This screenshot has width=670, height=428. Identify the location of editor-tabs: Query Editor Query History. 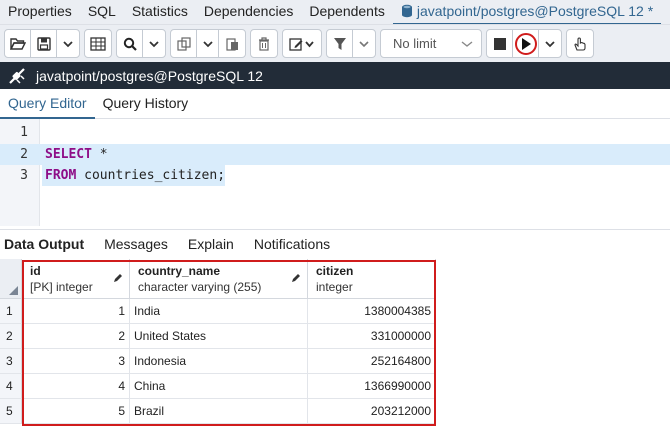
(335, 104).